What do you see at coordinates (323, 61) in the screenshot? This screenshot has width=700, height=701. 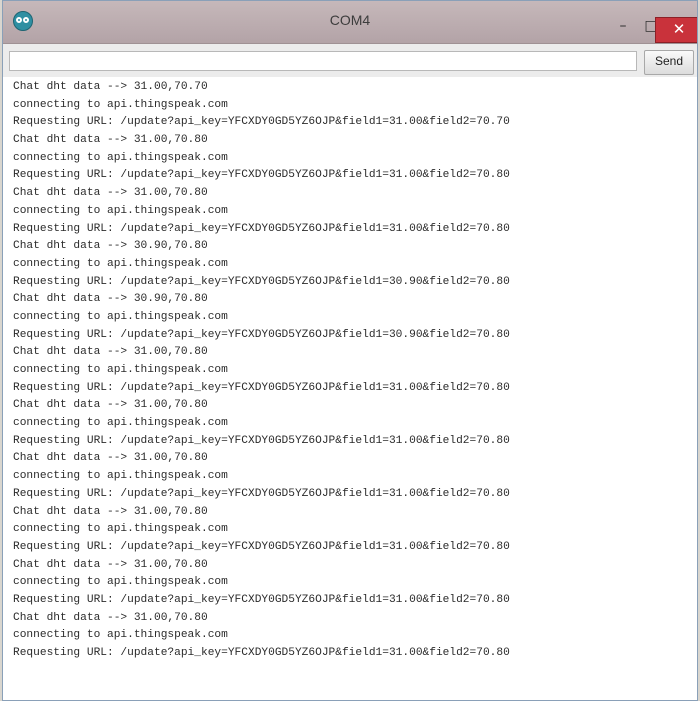 I see `serial-input` at bounding box center [323, 61].